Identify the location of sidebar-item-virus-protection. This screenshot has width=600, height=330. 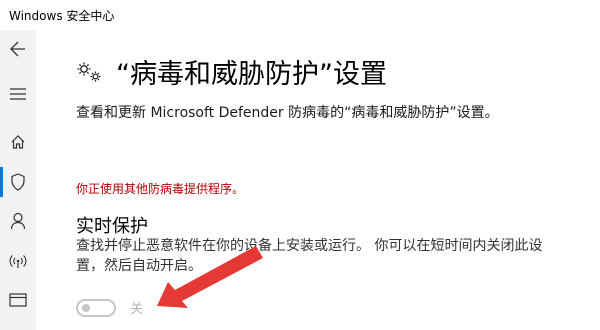
(18, 182).